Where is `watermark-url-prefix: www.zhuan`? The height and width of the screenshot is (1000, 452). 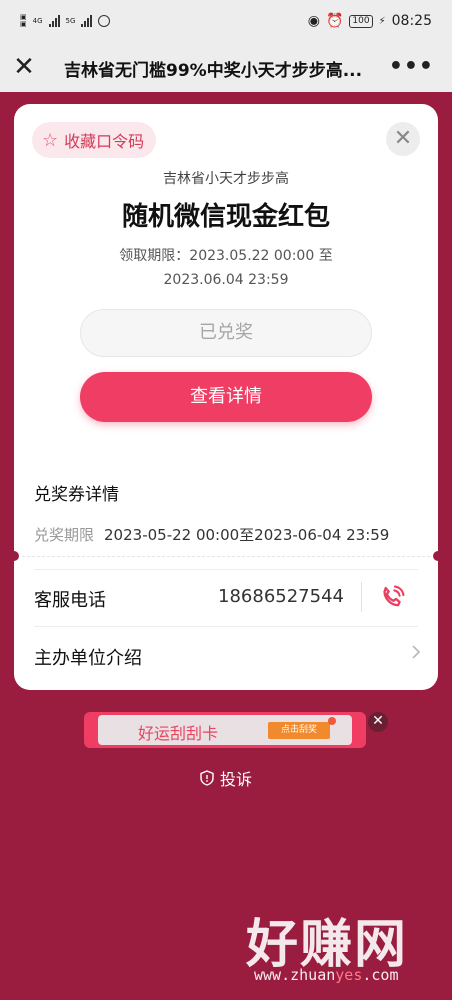 watermark-url-prefix: www.zhuan is located at coordinates (295, 975).